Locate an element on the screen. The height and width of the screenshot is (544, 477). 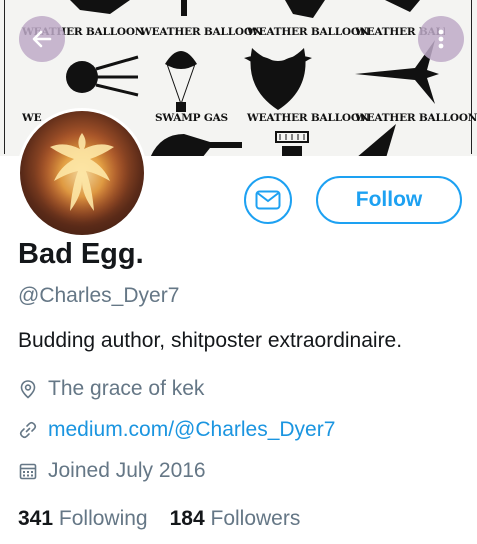
banner-batsignal-silhouette is located at coordinates (278, 79).